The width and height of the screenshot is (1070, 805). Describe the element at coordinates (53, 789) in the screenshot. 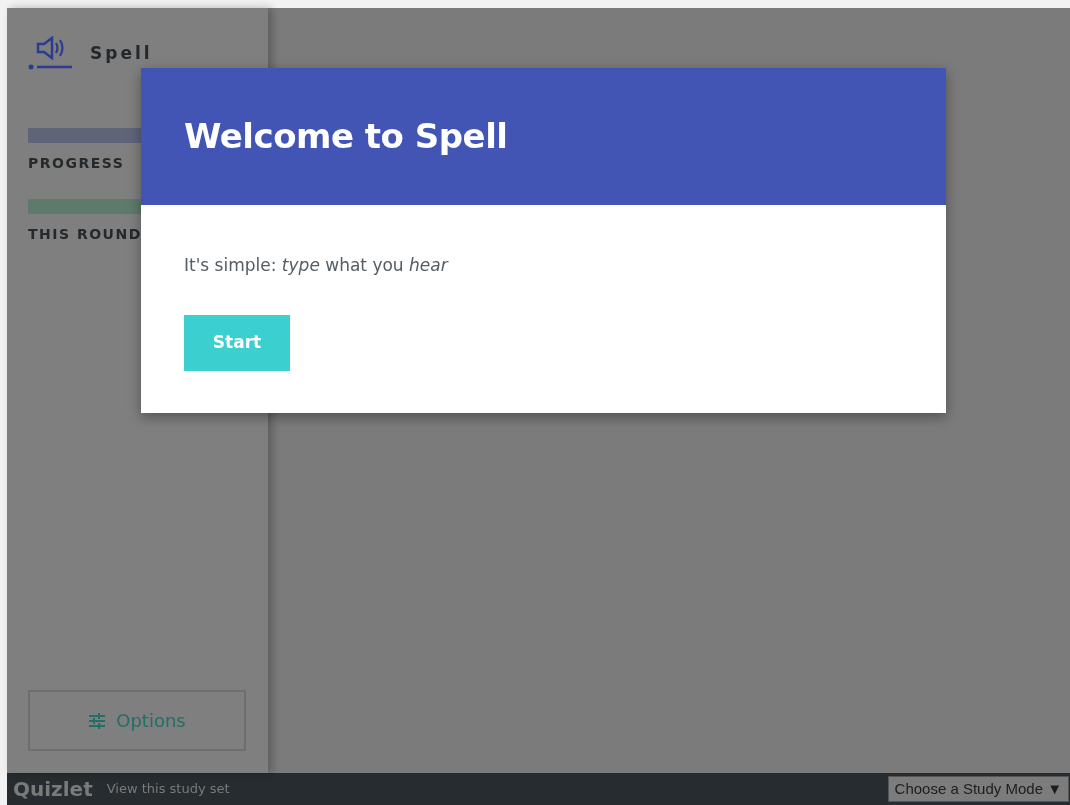

I see `logo: Quizlet` at that location.